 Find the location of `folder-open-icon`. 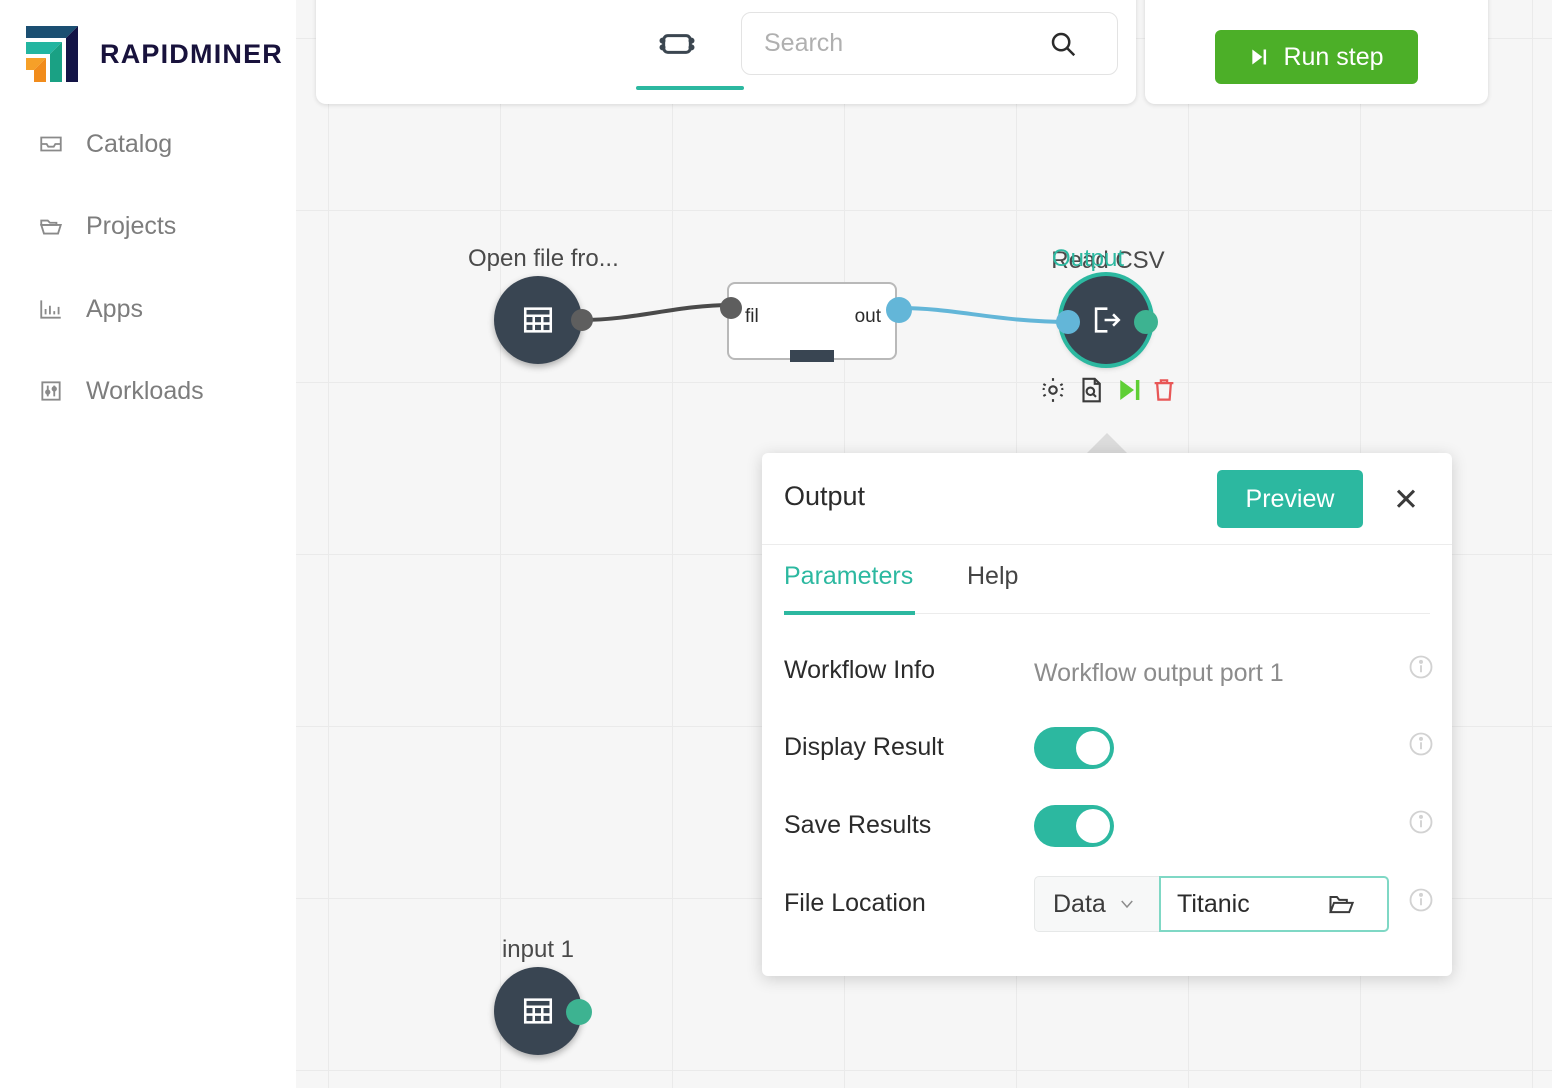

folder-open-icon is located at coordinates (1341, 904).